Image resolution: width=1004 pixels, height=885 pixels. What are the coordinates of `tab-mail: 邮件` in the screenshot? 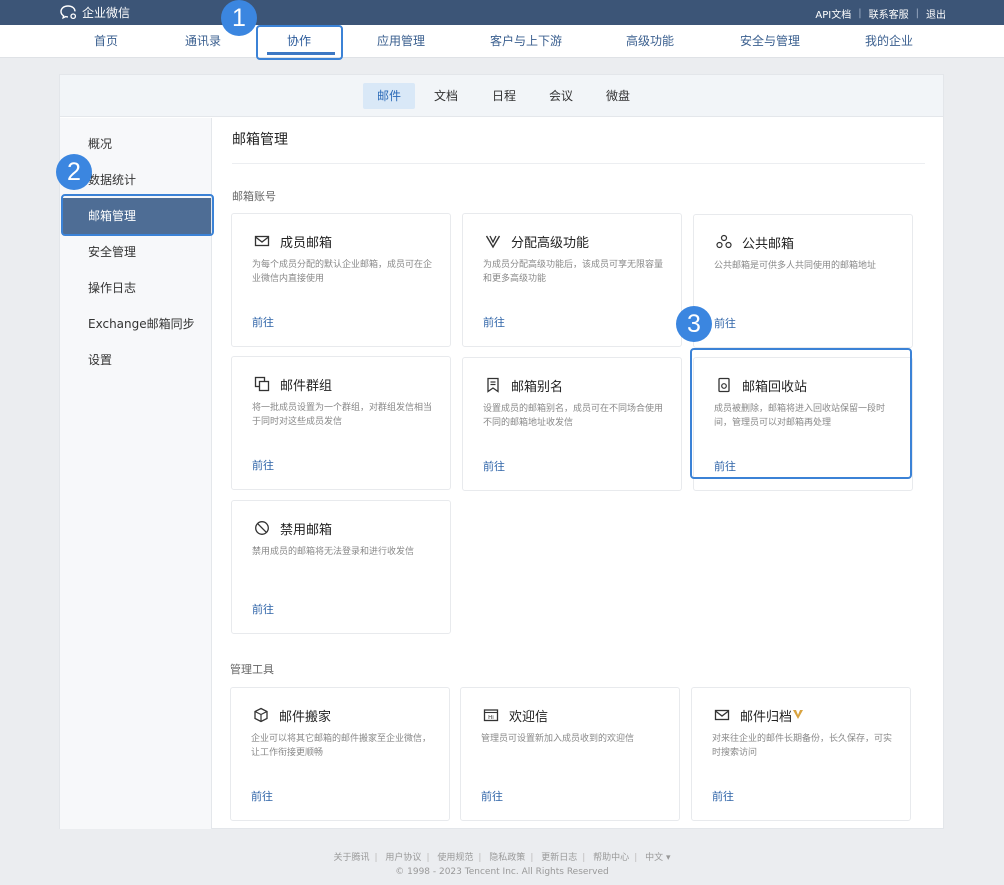 It's located at (389, 96).